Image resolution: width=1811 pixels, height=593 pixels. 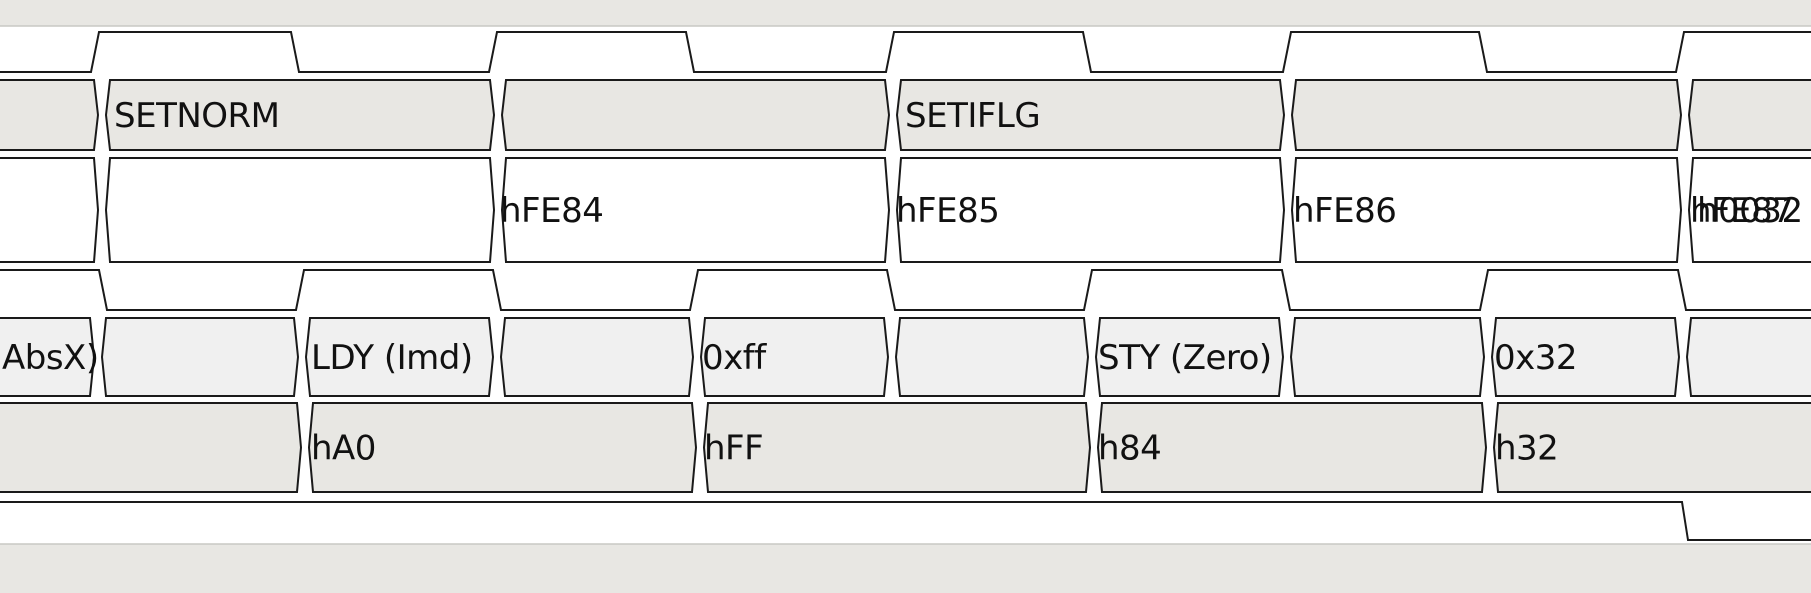 I want to click on bus-value-label: SETIFLG, so click(x=972, y=116).